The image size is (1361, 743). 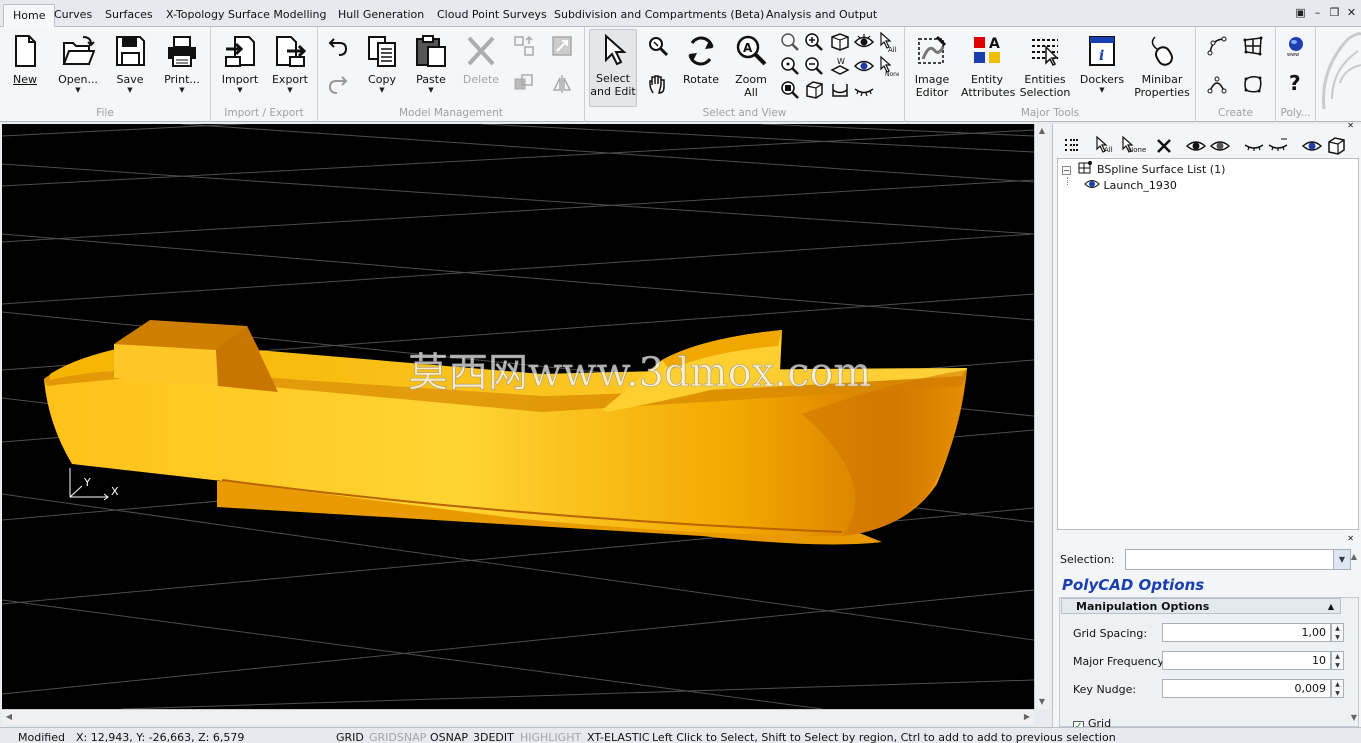 What do you see at coordinates (449, 737) in the screenshot?
I see `status-osnap-toggle: OSNAP` at bounding box center [449, 737].